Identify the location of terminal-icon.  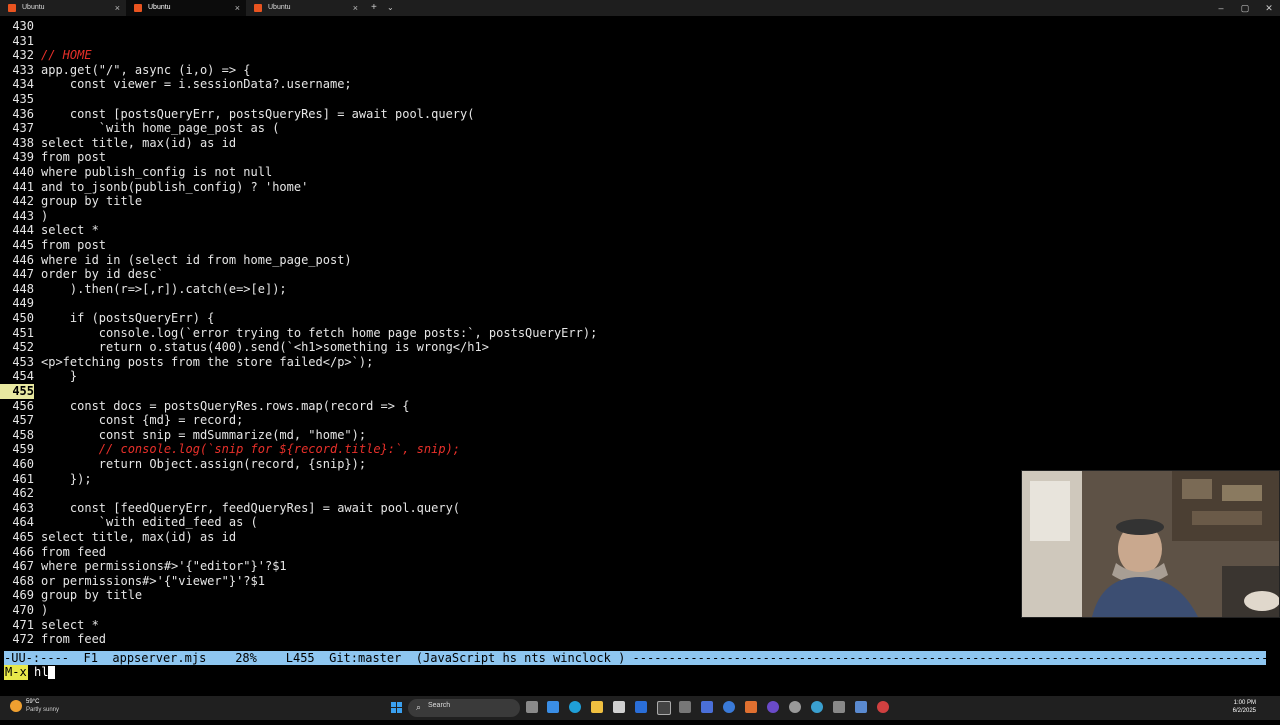
(664, 708).